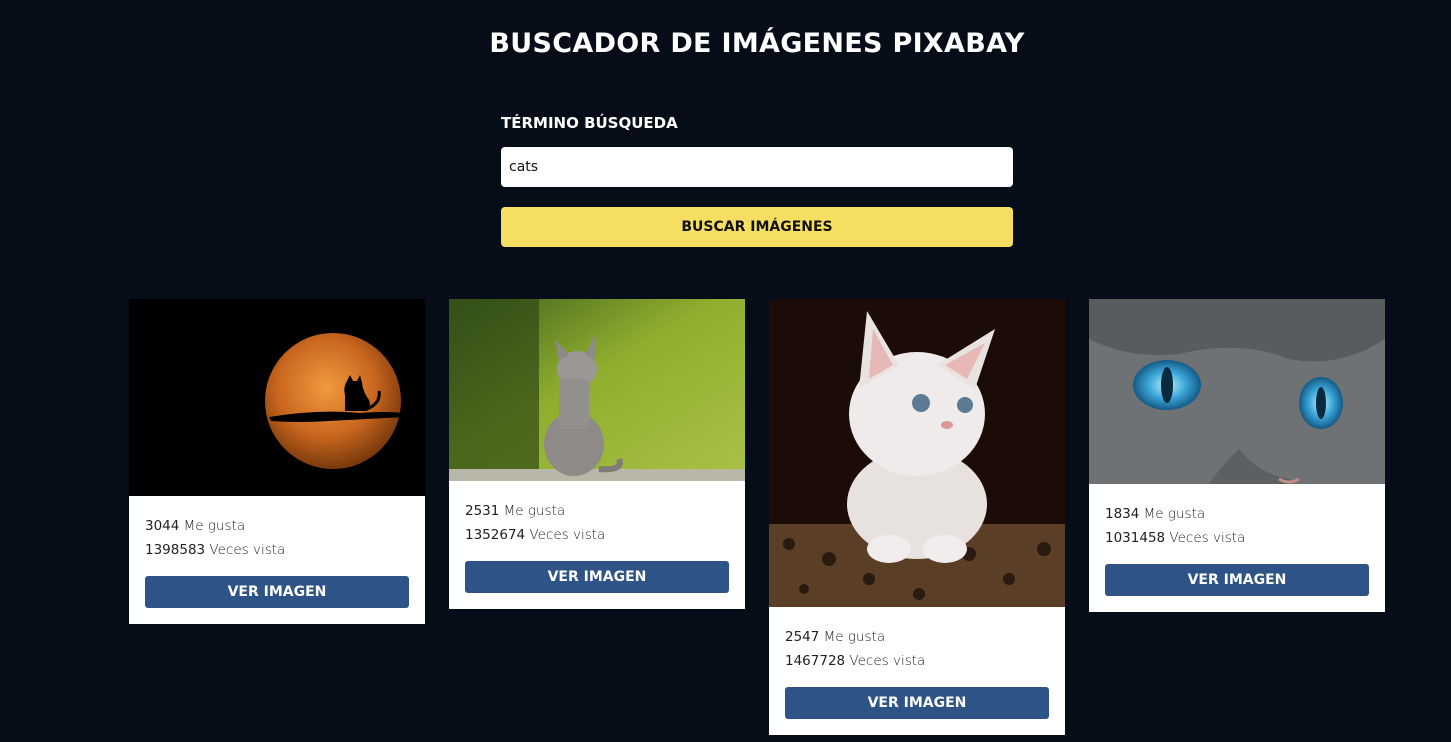  Describe the element at coordinates (162, 526) in the screenshot. I see `likes-count: 3044` at that location.